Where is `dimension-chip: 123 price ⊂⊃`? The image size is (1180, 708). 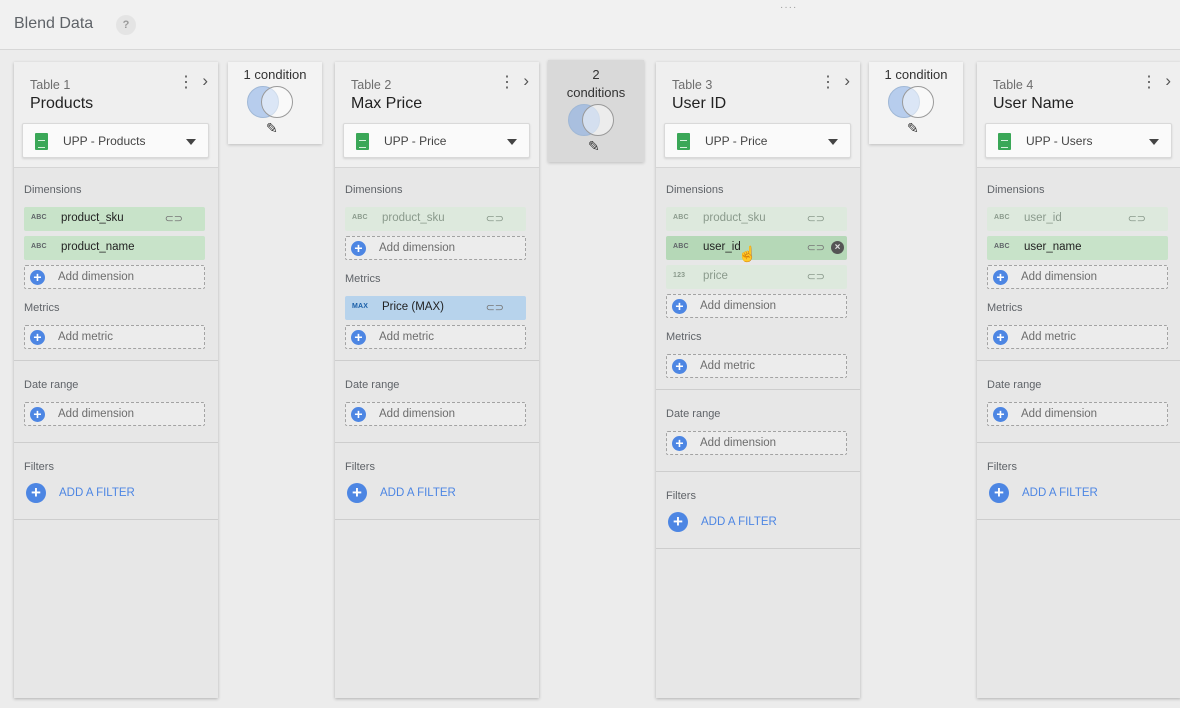
dimension-chip: 123 price ⊂⊃ is located at coordinates (756, 277).